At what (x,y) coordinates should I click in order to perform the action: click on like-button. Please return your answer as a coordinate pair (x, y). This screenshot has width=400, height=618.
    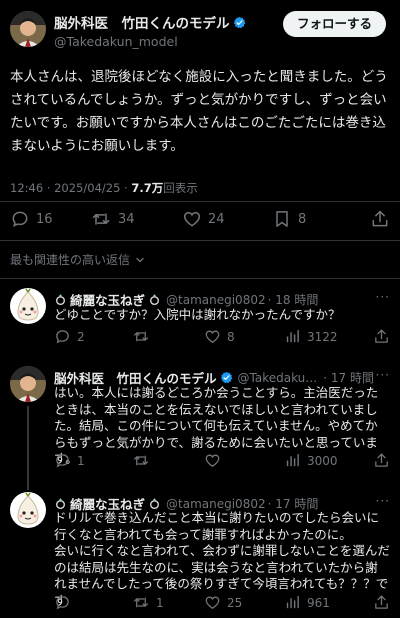
    Looking at the image, I should click on (244, 460).